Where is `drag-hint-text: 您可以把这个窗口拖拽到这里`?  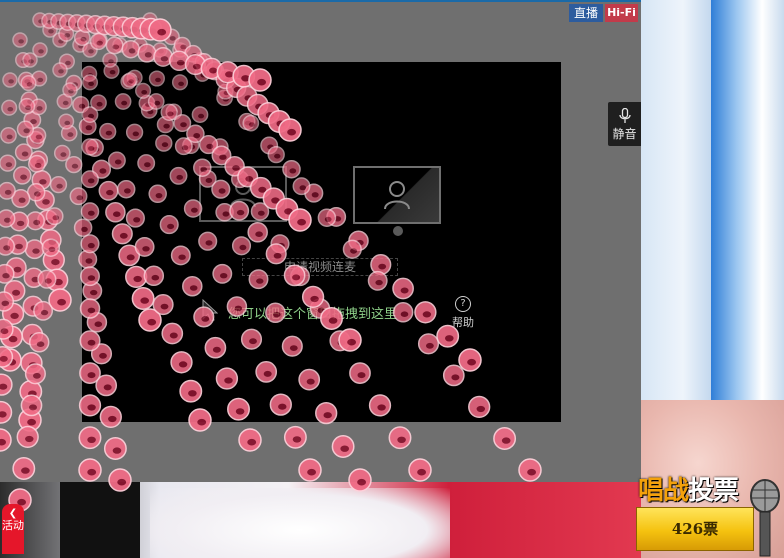
drag-hint-text: 您可以把这个窗口拖拽到这里 is located at coordinates (313, 314).